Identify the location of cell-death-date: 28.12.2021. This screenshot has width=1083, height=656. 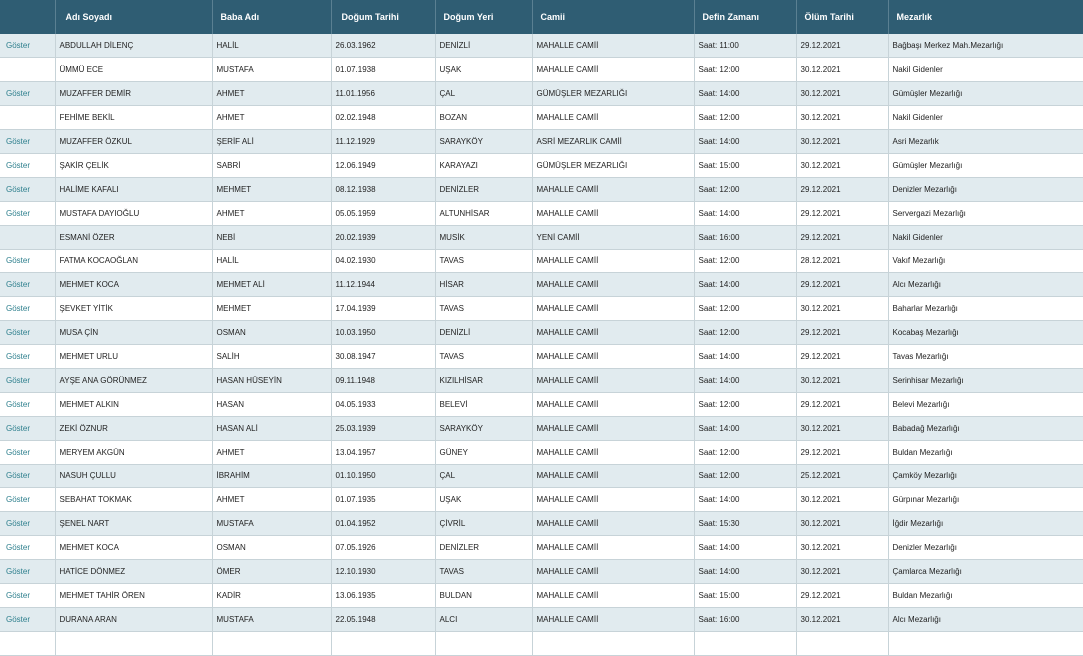
(842, 261).